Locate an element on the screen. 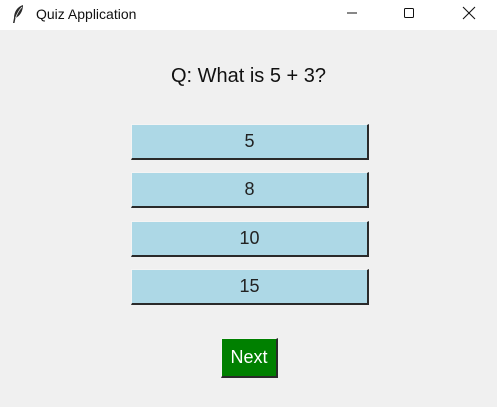  close-icon is located at coordinates (469, 15).